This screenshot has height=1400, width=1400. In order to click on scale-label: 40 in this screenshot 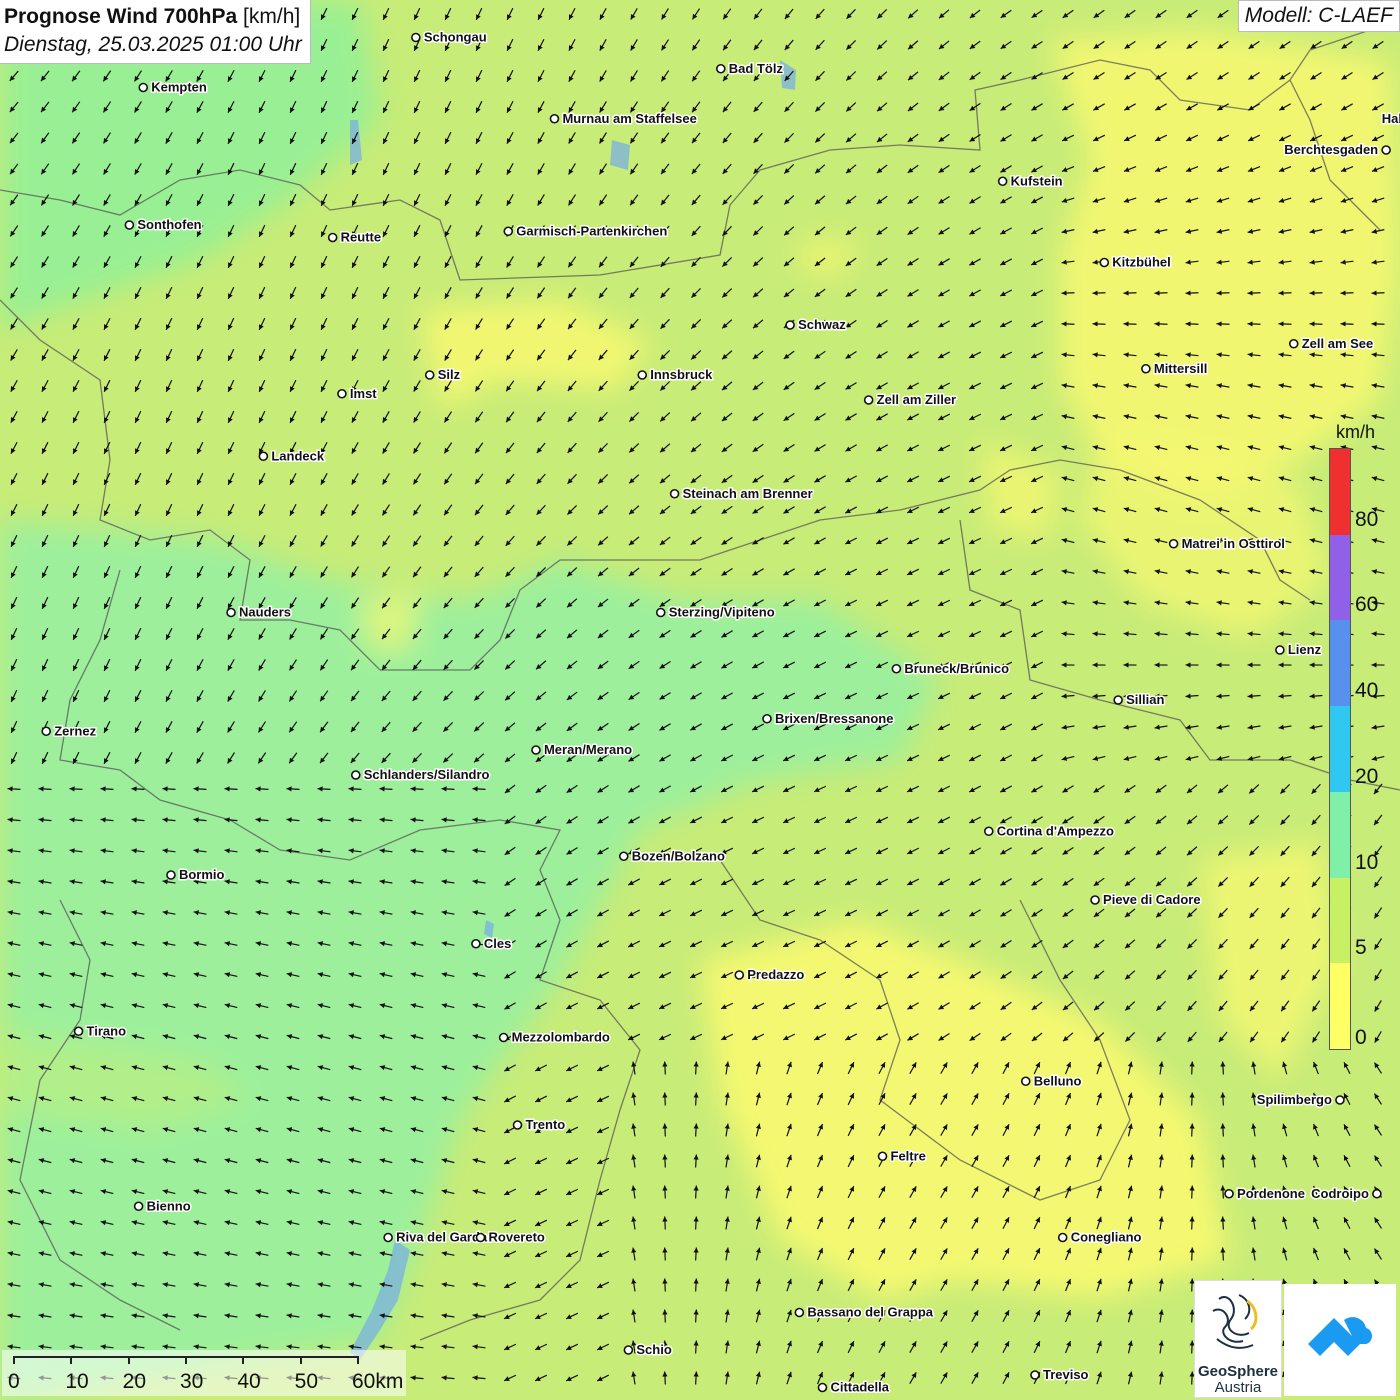, I will do `click(249, 1381)`.